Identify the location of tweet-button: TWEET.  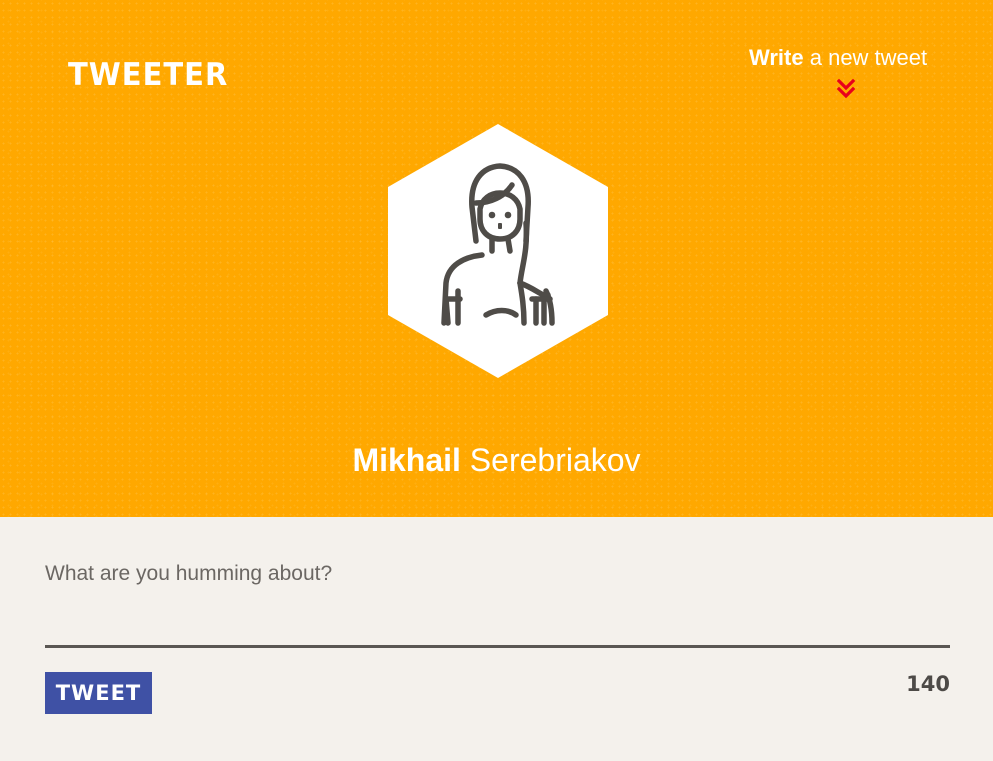
(98, 693).